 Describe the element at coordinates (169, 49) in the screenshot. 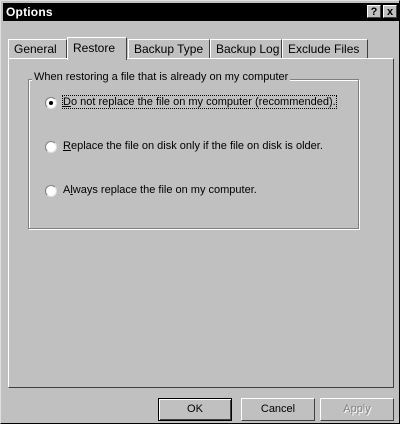

I see `tab-backup-type: Backup Type` at that location.